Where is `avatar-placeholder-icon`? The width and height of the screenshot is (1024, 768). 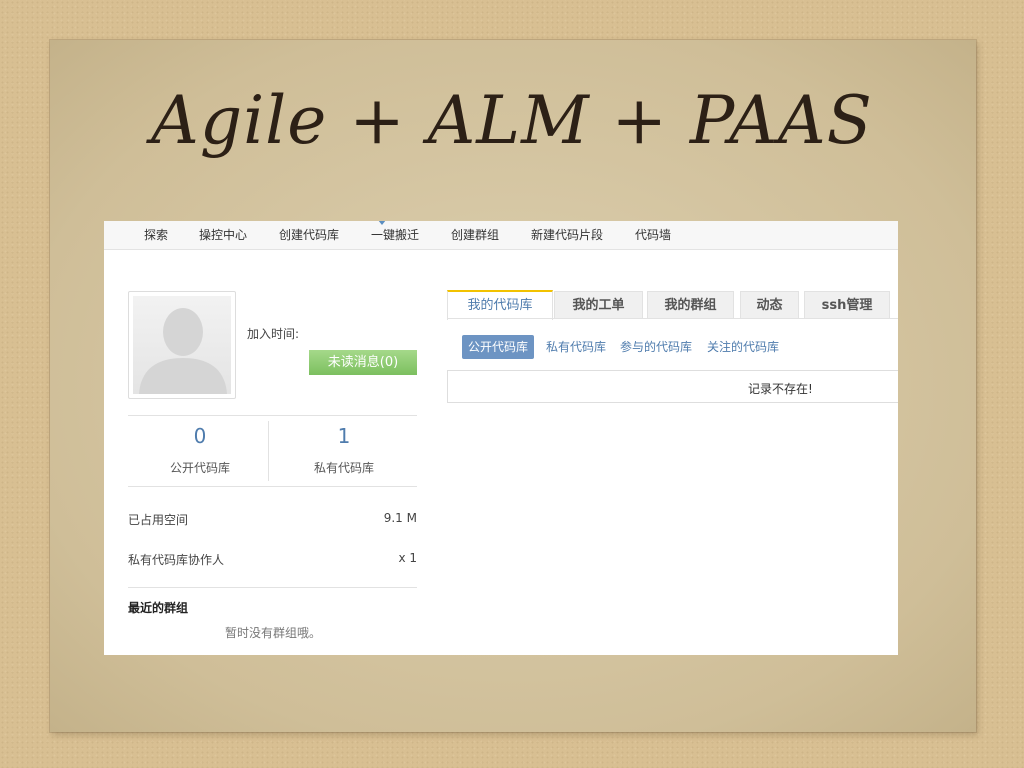 avatar-placeholder-icon is located at coordinates (182, 345).